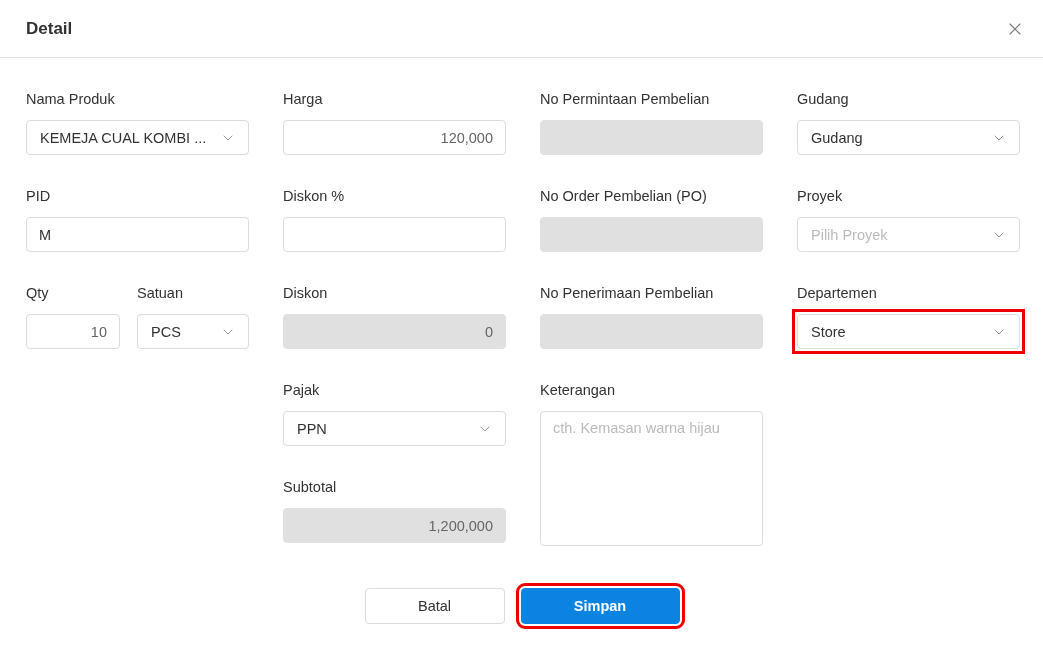 The image size is (1043, 650). I want to click on field-label: No Order Pembelian (PO), so click(623, 196).